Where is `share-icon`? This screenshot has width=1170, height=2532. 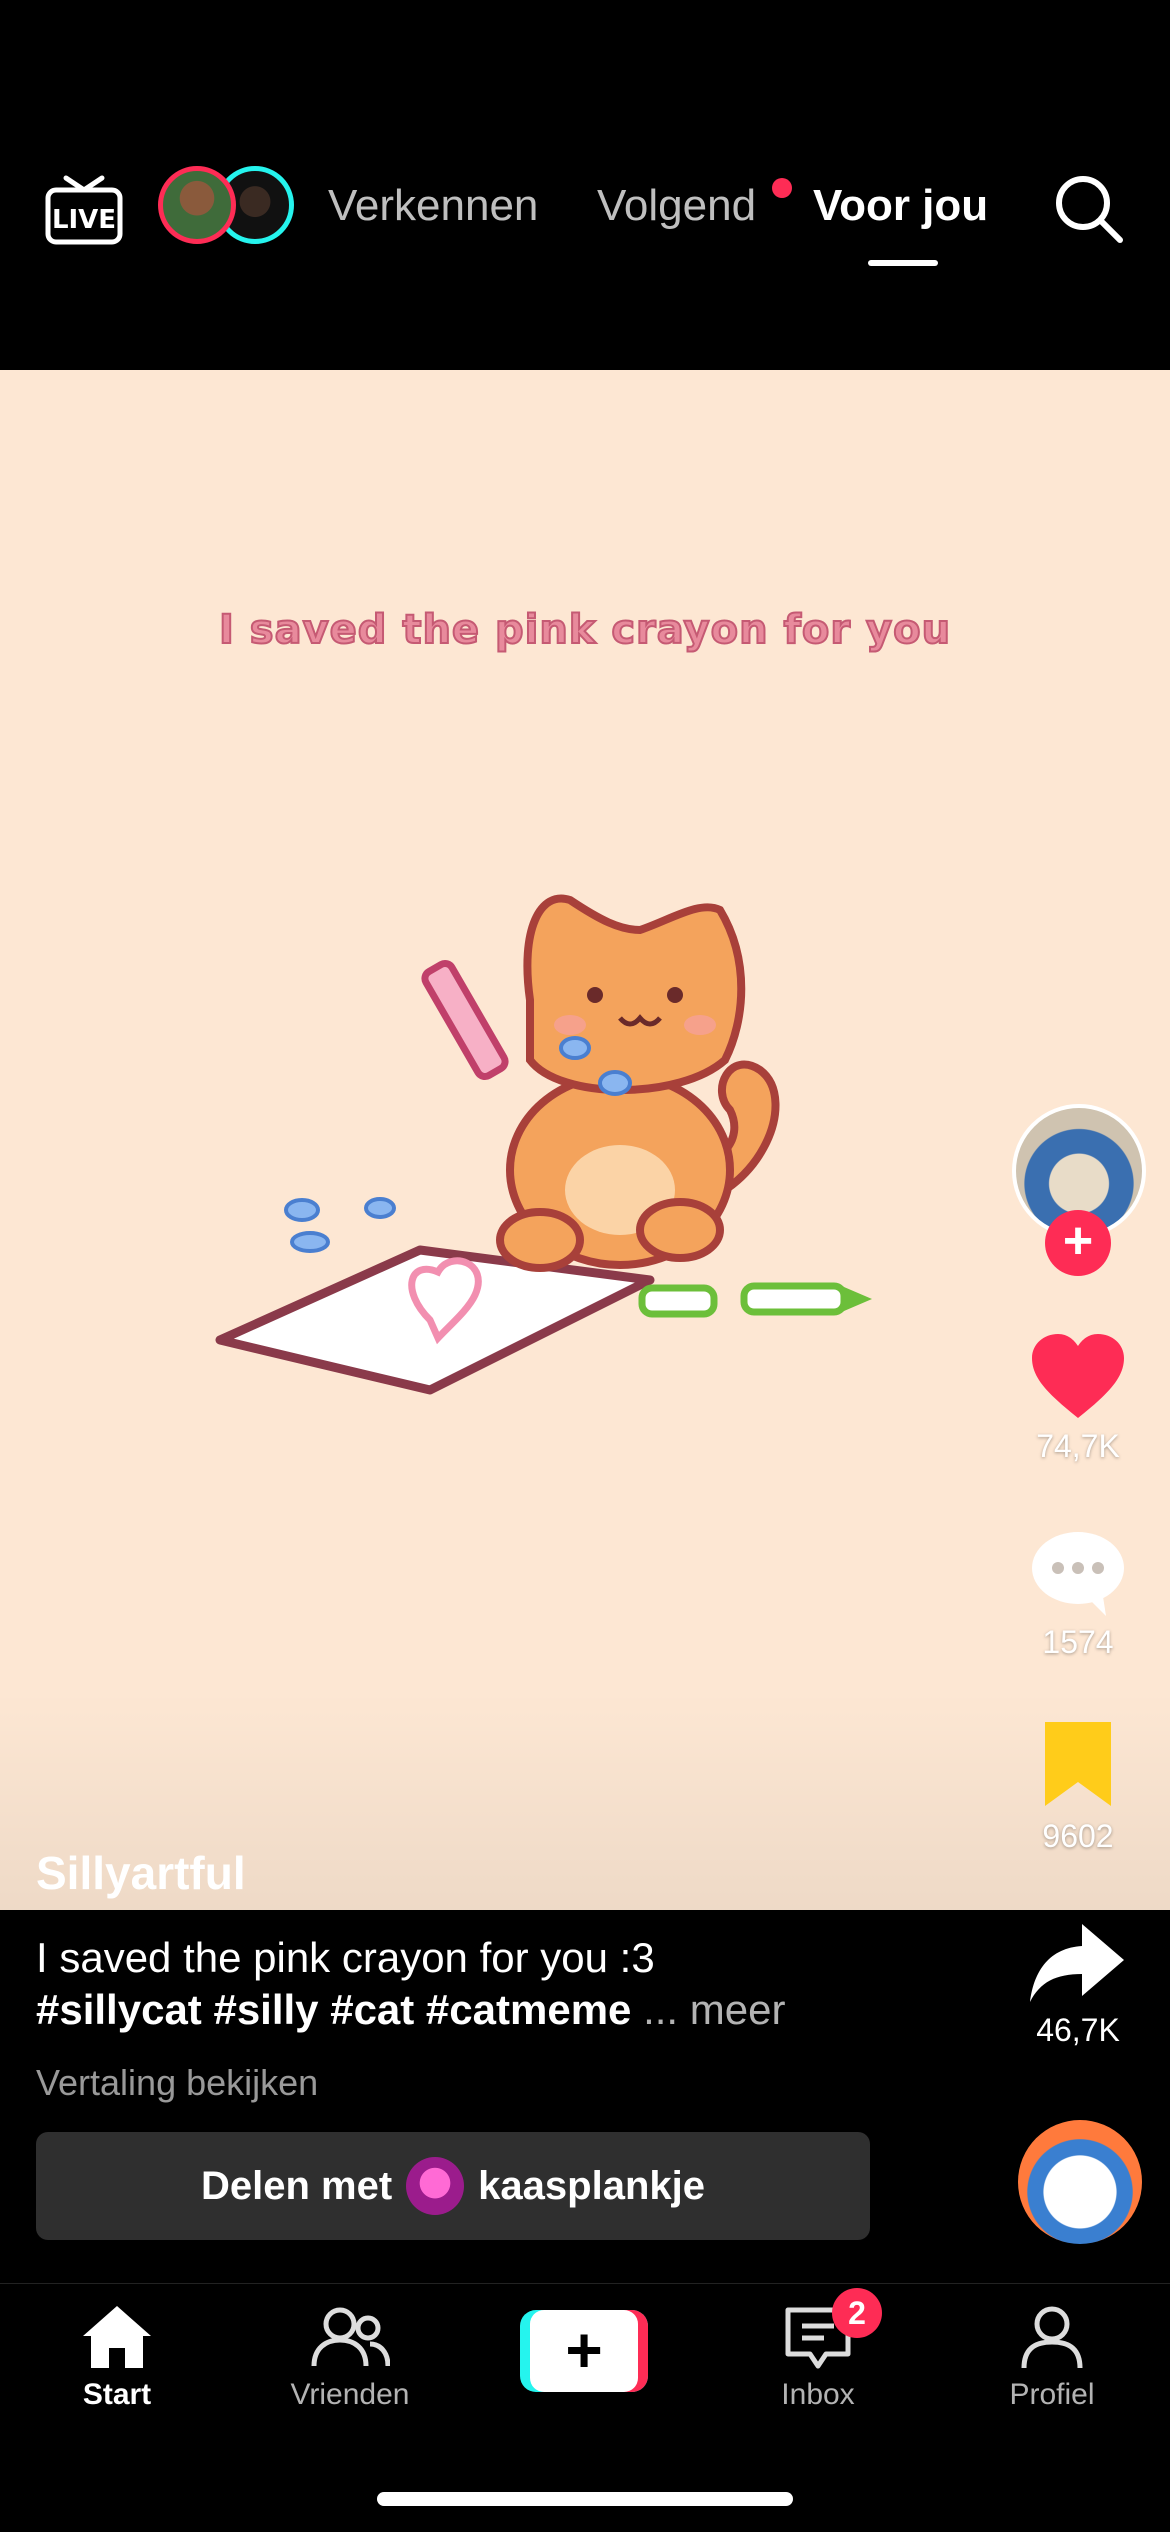
share-icon is located at coordinates (1076, 1965).